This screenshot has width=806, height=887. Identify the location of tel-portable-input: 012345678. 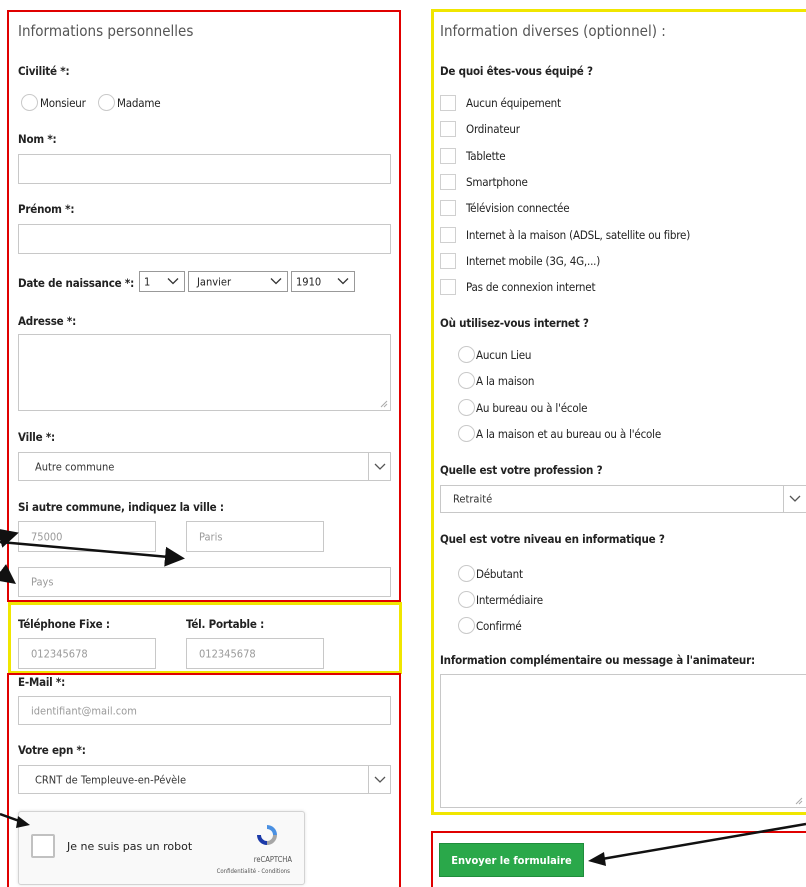
(255, 653).